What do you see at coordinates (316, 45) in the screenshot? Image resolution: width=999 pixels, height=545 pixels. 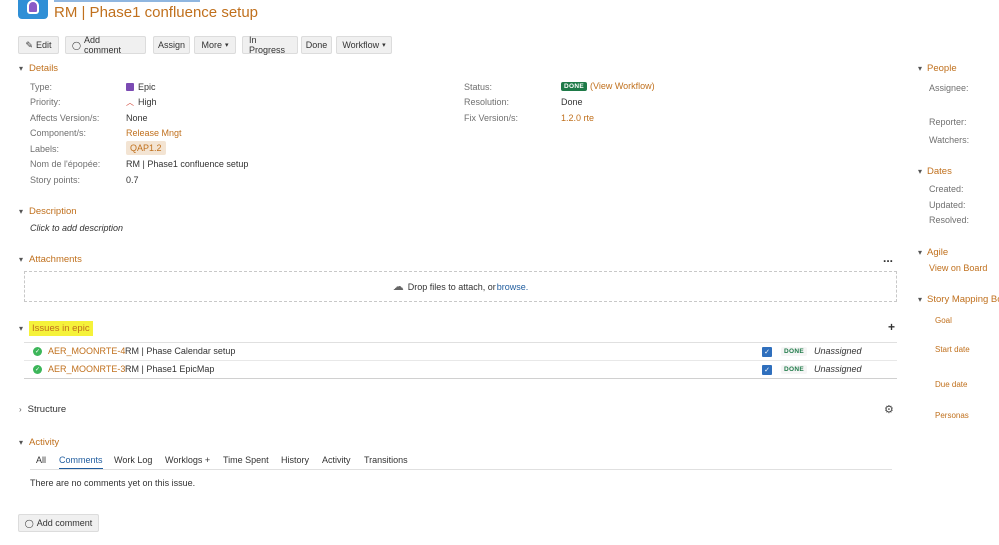 I see `done-button: Done` at bounding box center [316, 45].